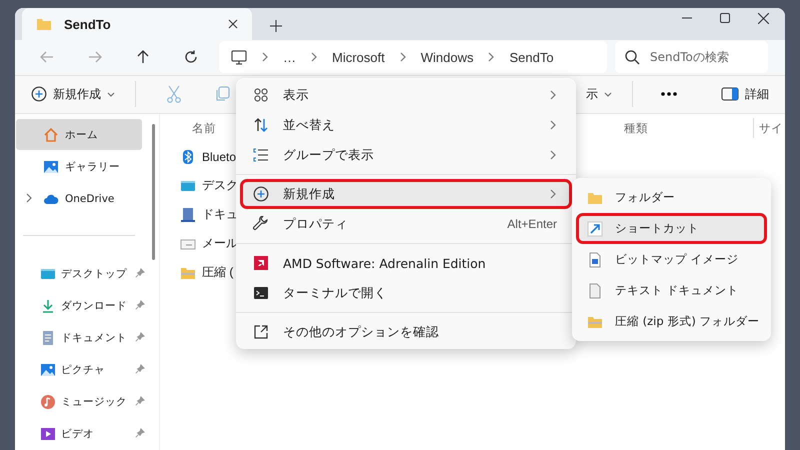  Describe the element at coordinates (406, 125) in the screenshot. I see `menu-item: 並べ替え` at that location.